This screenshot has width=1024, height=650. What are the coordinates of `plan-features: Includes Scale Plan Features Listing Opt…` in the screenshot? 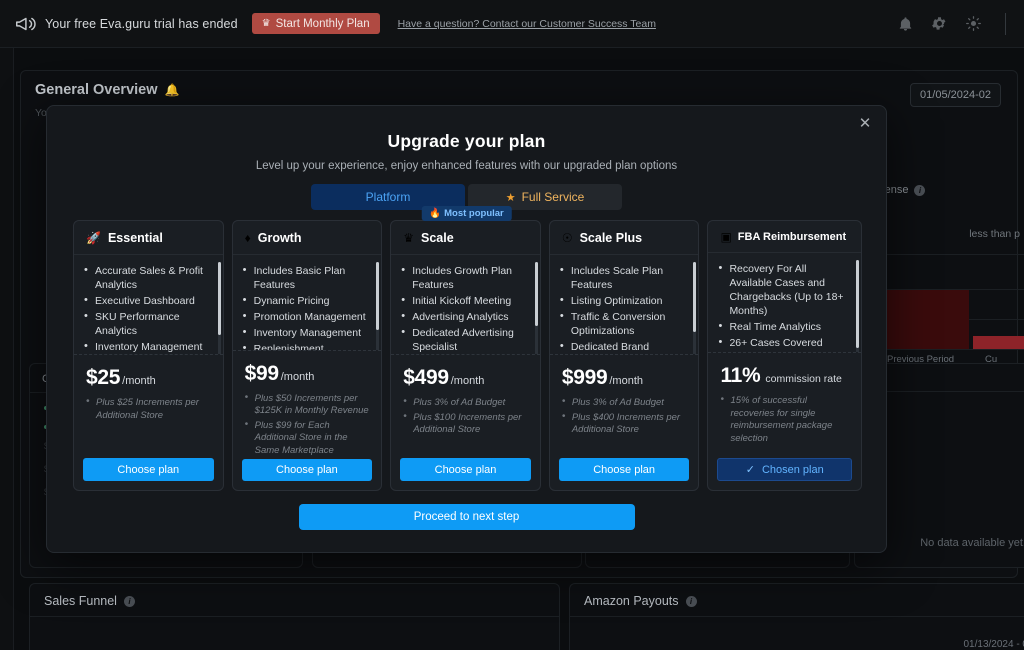 It's located at (624, 305).